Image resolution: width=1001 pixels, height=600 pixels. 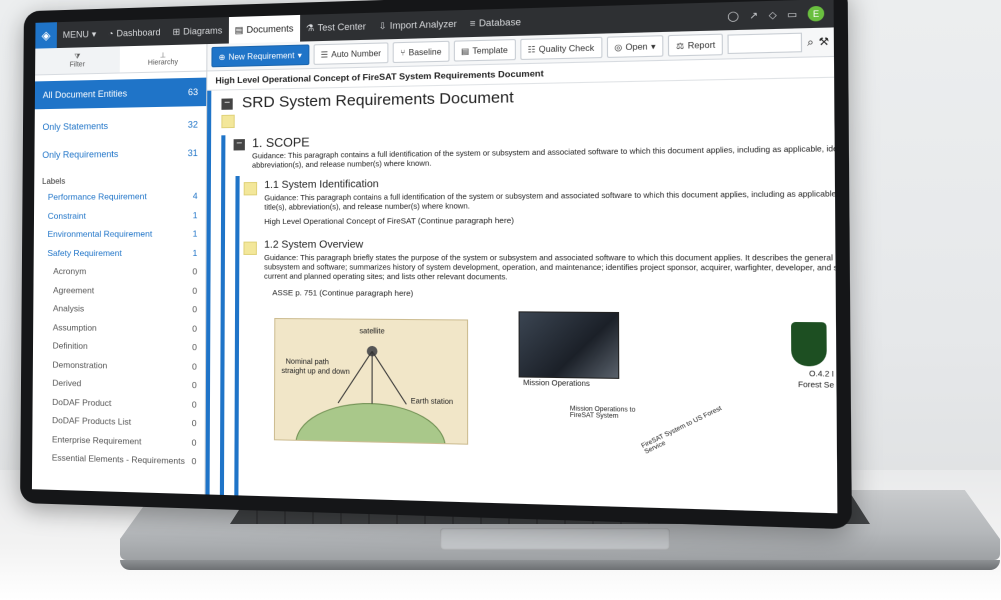 I want to click on nav-test-center: ⚗ Test Center, so click(x=336, y=27).